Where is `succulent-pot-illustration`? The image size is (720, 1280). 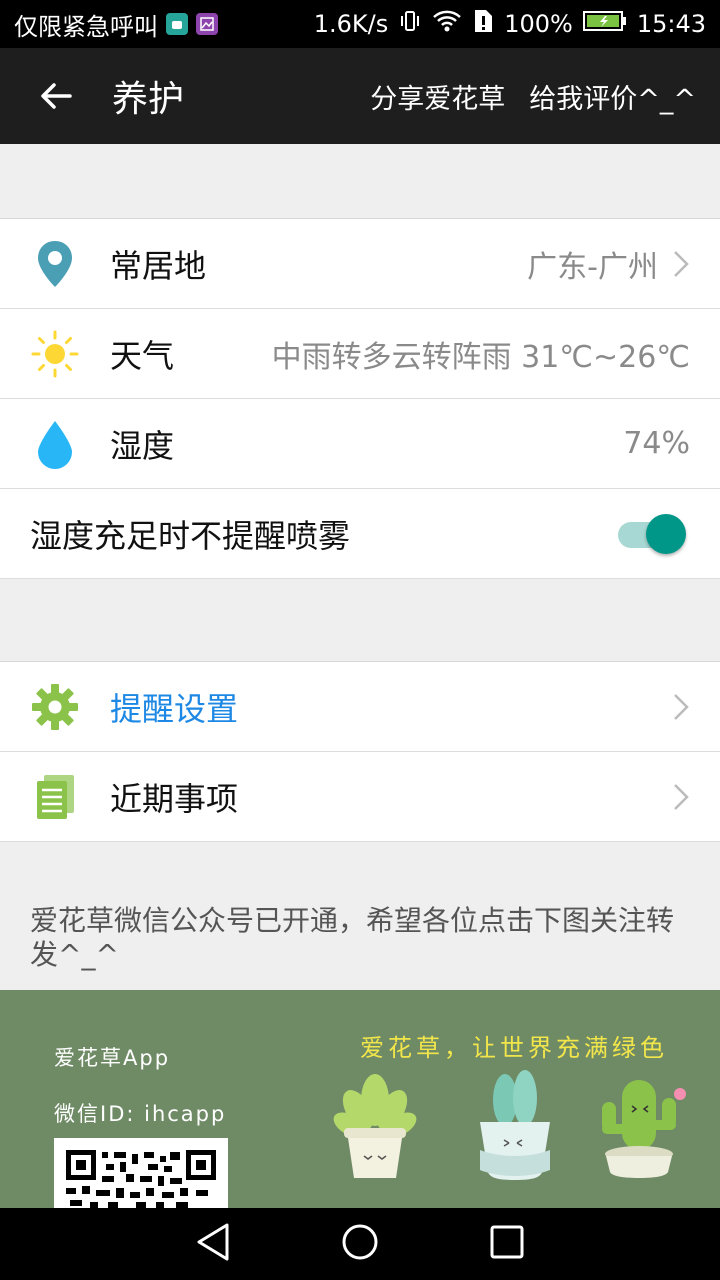 succulent-pot-illustration is located at coordinates (375, 1126).